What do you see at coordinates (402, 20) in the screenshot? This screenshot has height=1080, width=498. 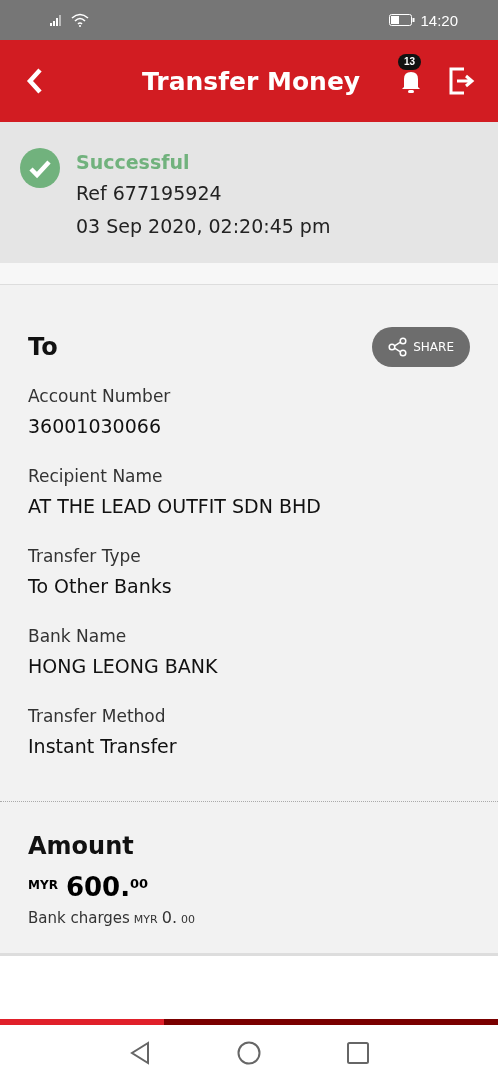 I see `battery-icon` at bounding box center [402, 20].